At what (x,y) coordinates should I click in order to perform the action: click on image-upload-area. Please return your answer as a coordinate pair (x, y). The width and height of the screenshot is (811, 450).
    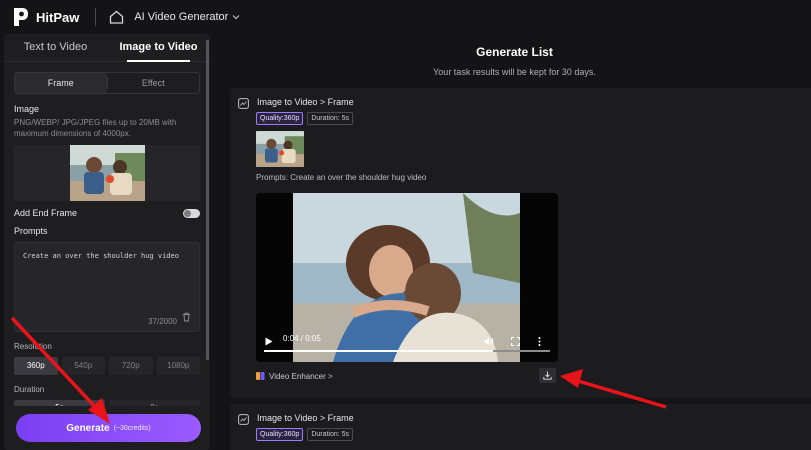
    Looking at the image, I should click on (107, 173).